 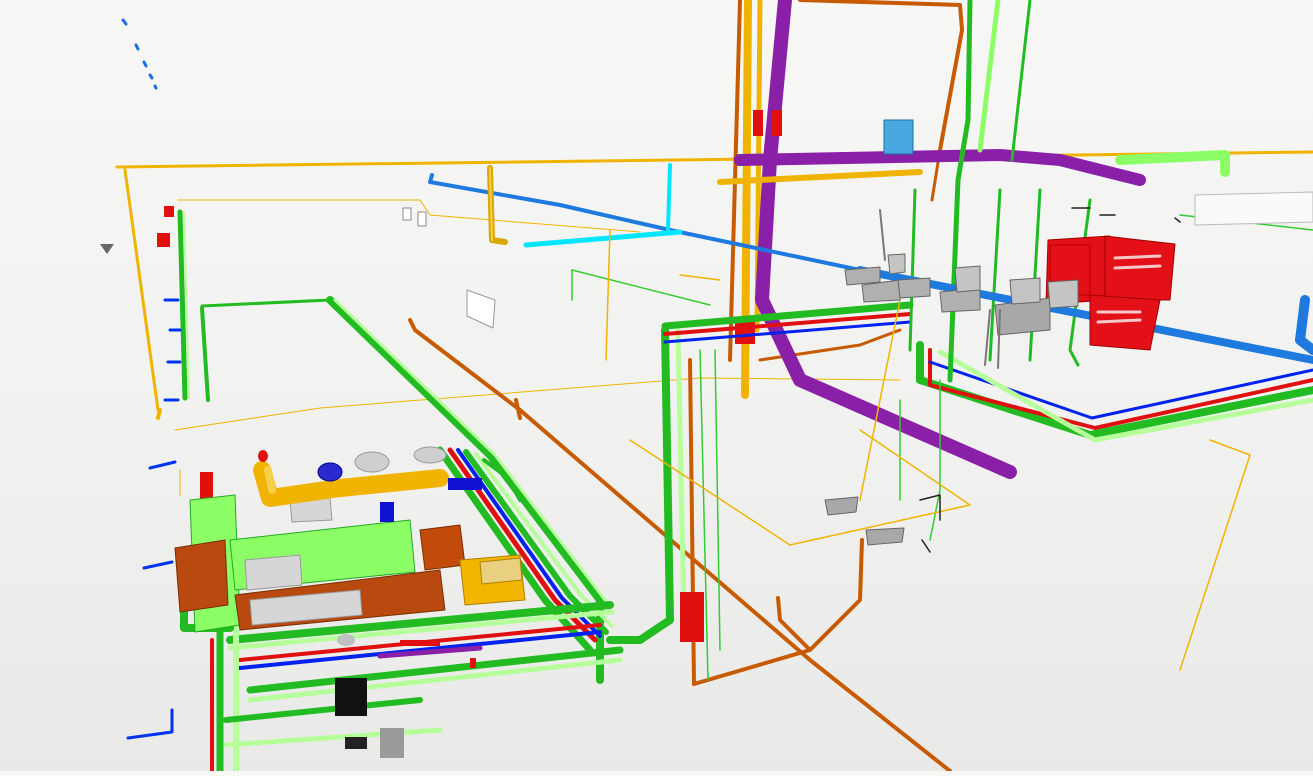 What do you see at coordinates (497, 205) in the screenshot?
I see `gas-drop-pipe` at bounding box center [497, 205].